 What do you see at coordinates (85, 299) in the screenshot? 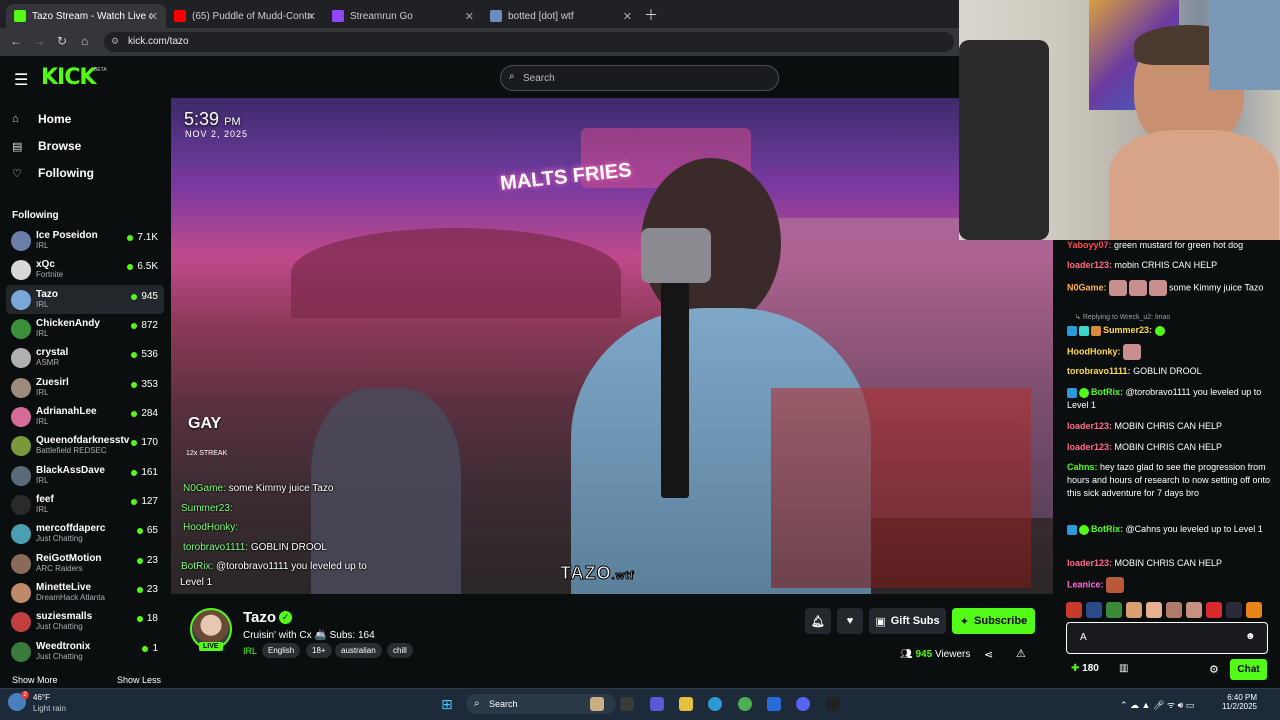
I see `following-item: Tazo IRL 945` at bounding box center [85, 299].